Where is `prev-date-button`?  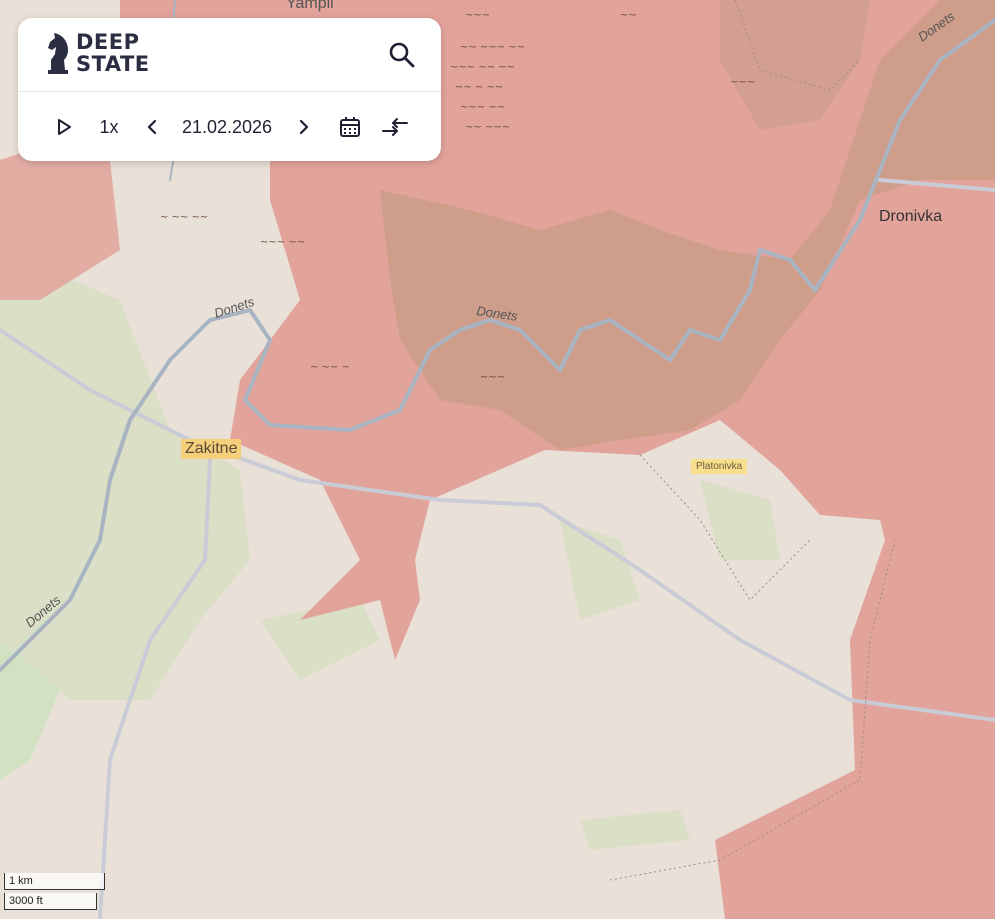 prev-date-button is located at coordinates (152, 127).